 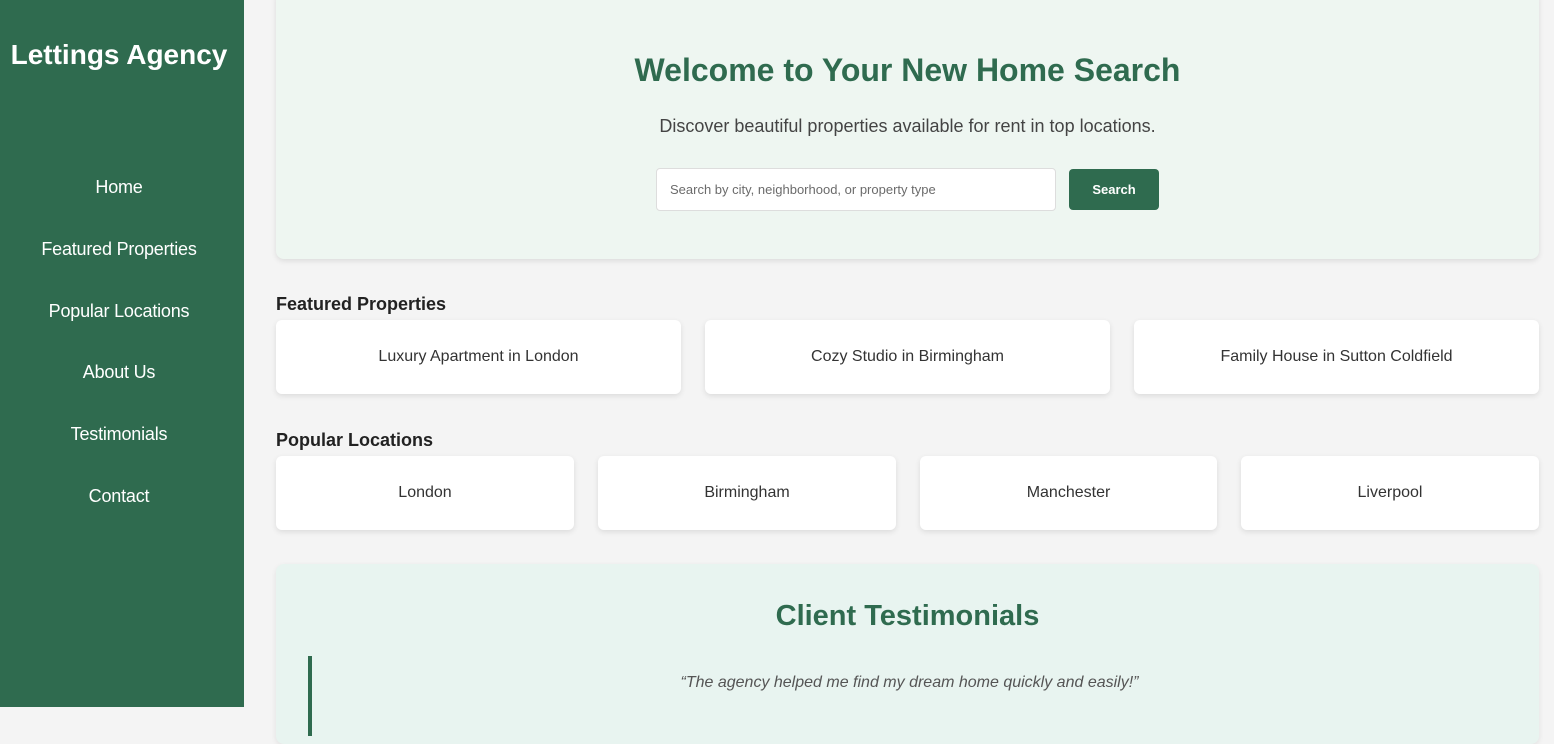 I want to click on nav-link-about-us: About Us, so click(x=119, y=372).